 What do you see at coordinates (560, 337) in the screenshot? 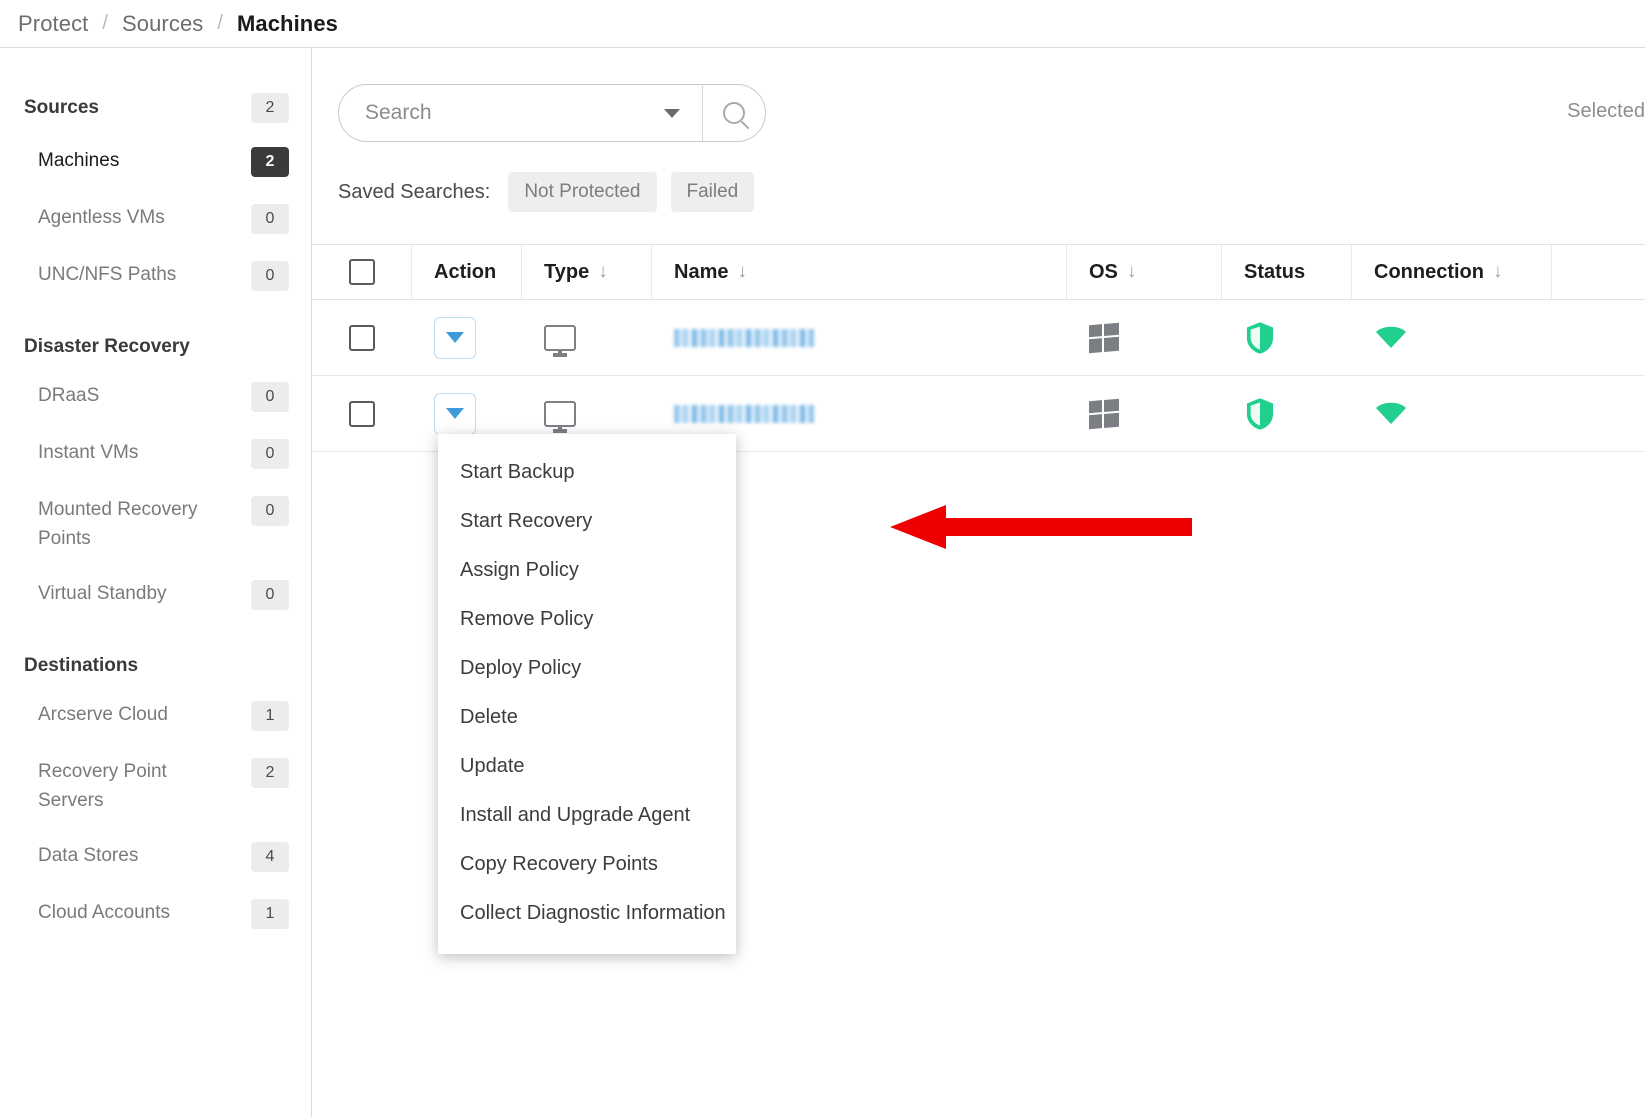
I see `monitor-icon` at bounding box center [560, 337].